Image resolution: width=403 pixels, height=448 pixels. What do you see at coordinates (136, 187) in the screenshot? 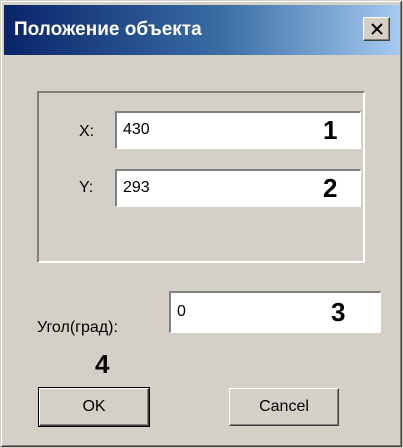
I see `y-input-value: 293` at bounding box center [136, 187].